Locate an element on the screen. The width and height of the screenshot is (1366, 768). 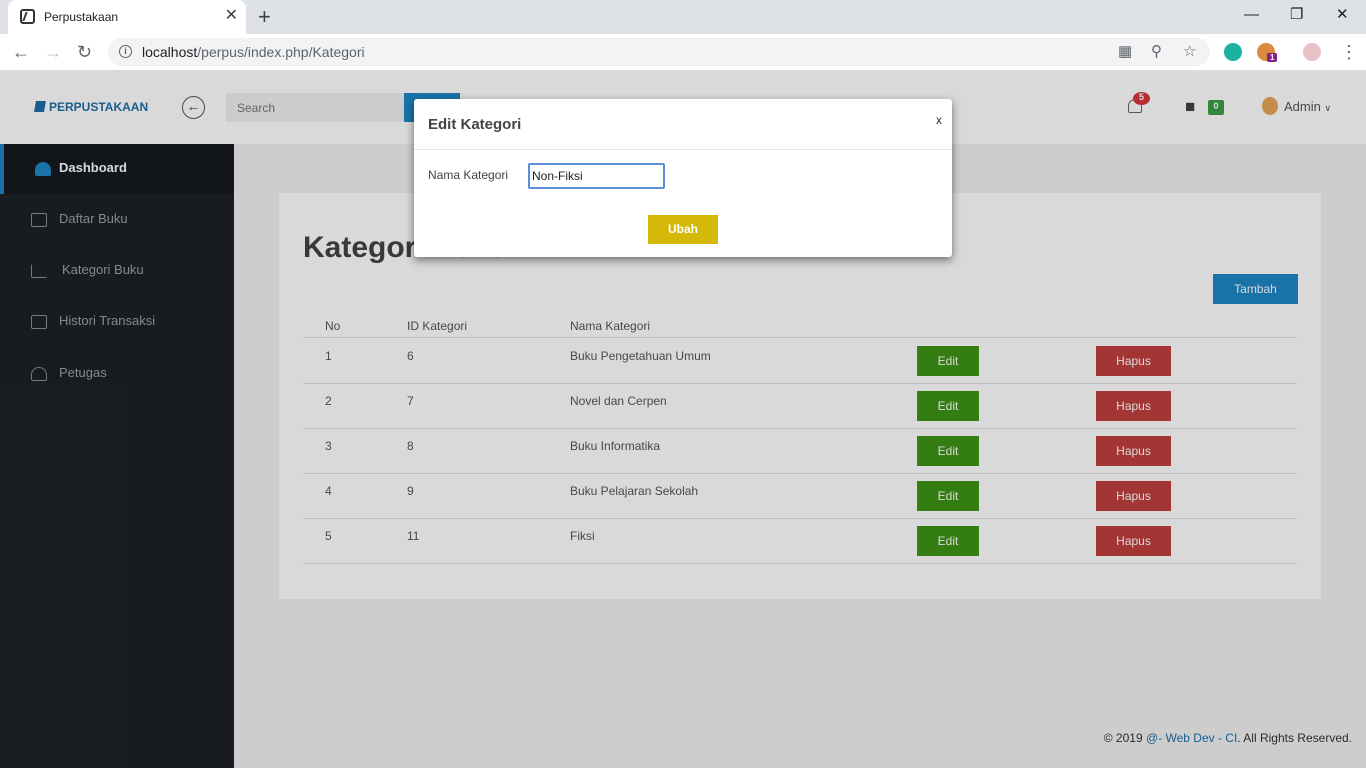
browser-tabbar: Perpustakaan ✕ + — ❐ ✕ is located at coordinates (683, 17).